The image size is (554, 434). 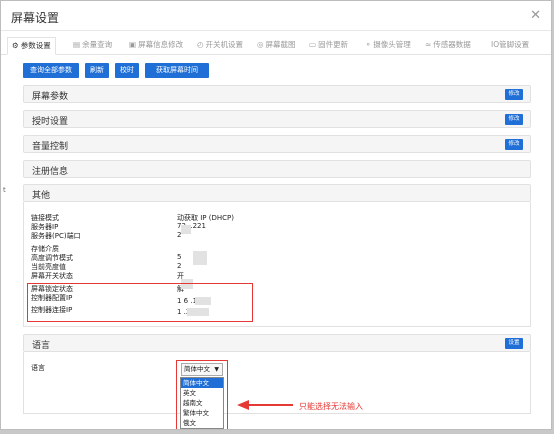 I want to click on tab-firmware: ▭ 固件更新, so click(x=328, y=44).